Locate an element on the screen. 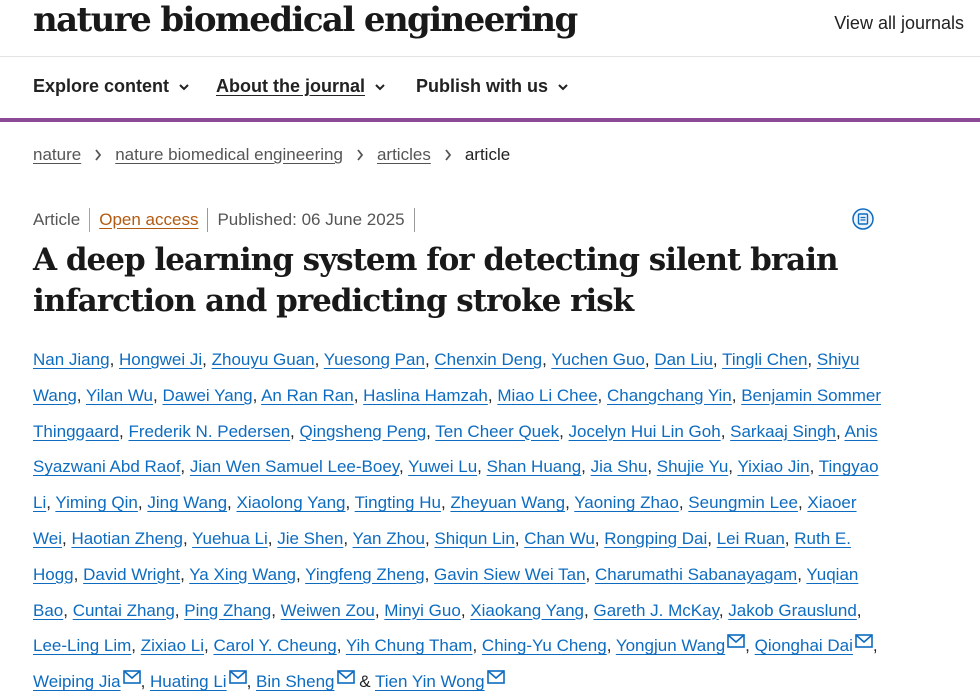  author-link: Minyi Guo is located at coordinates (422, 610).